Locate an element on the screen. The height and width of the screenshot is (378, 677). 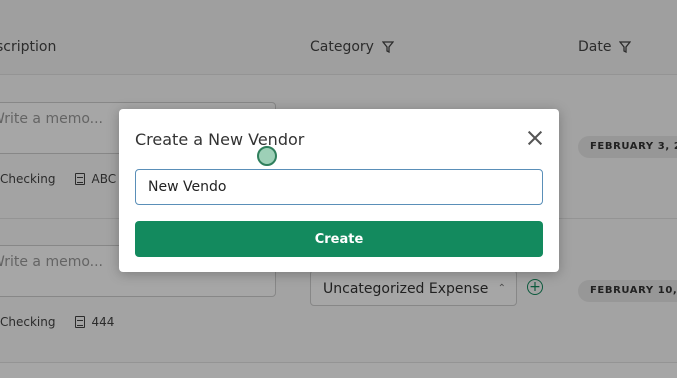
close-icon is located at coordinates (535, 138).